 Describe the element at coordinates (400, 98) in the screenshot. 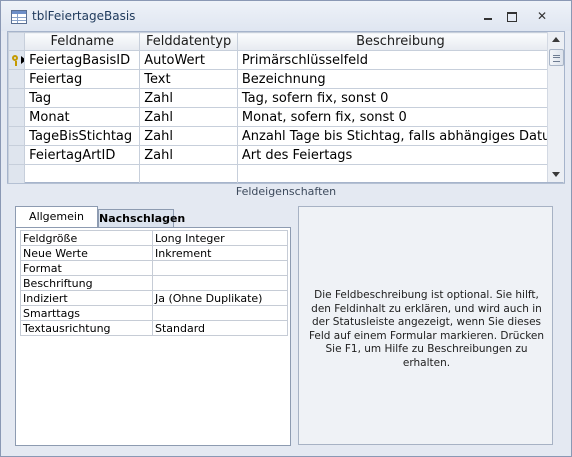

I see `description-cell: Tag, sofern fix, sonst 0` at that location.